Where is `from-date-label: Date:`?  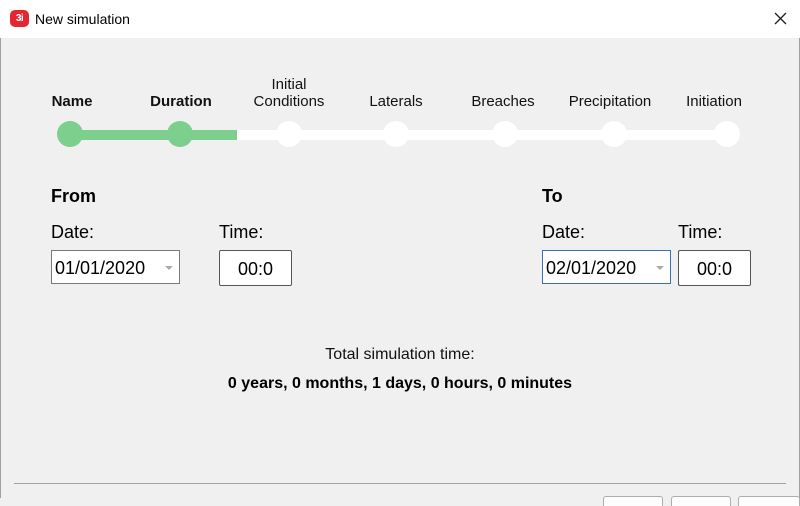
from-date-label: Date: is located at coordinates (73, 232).